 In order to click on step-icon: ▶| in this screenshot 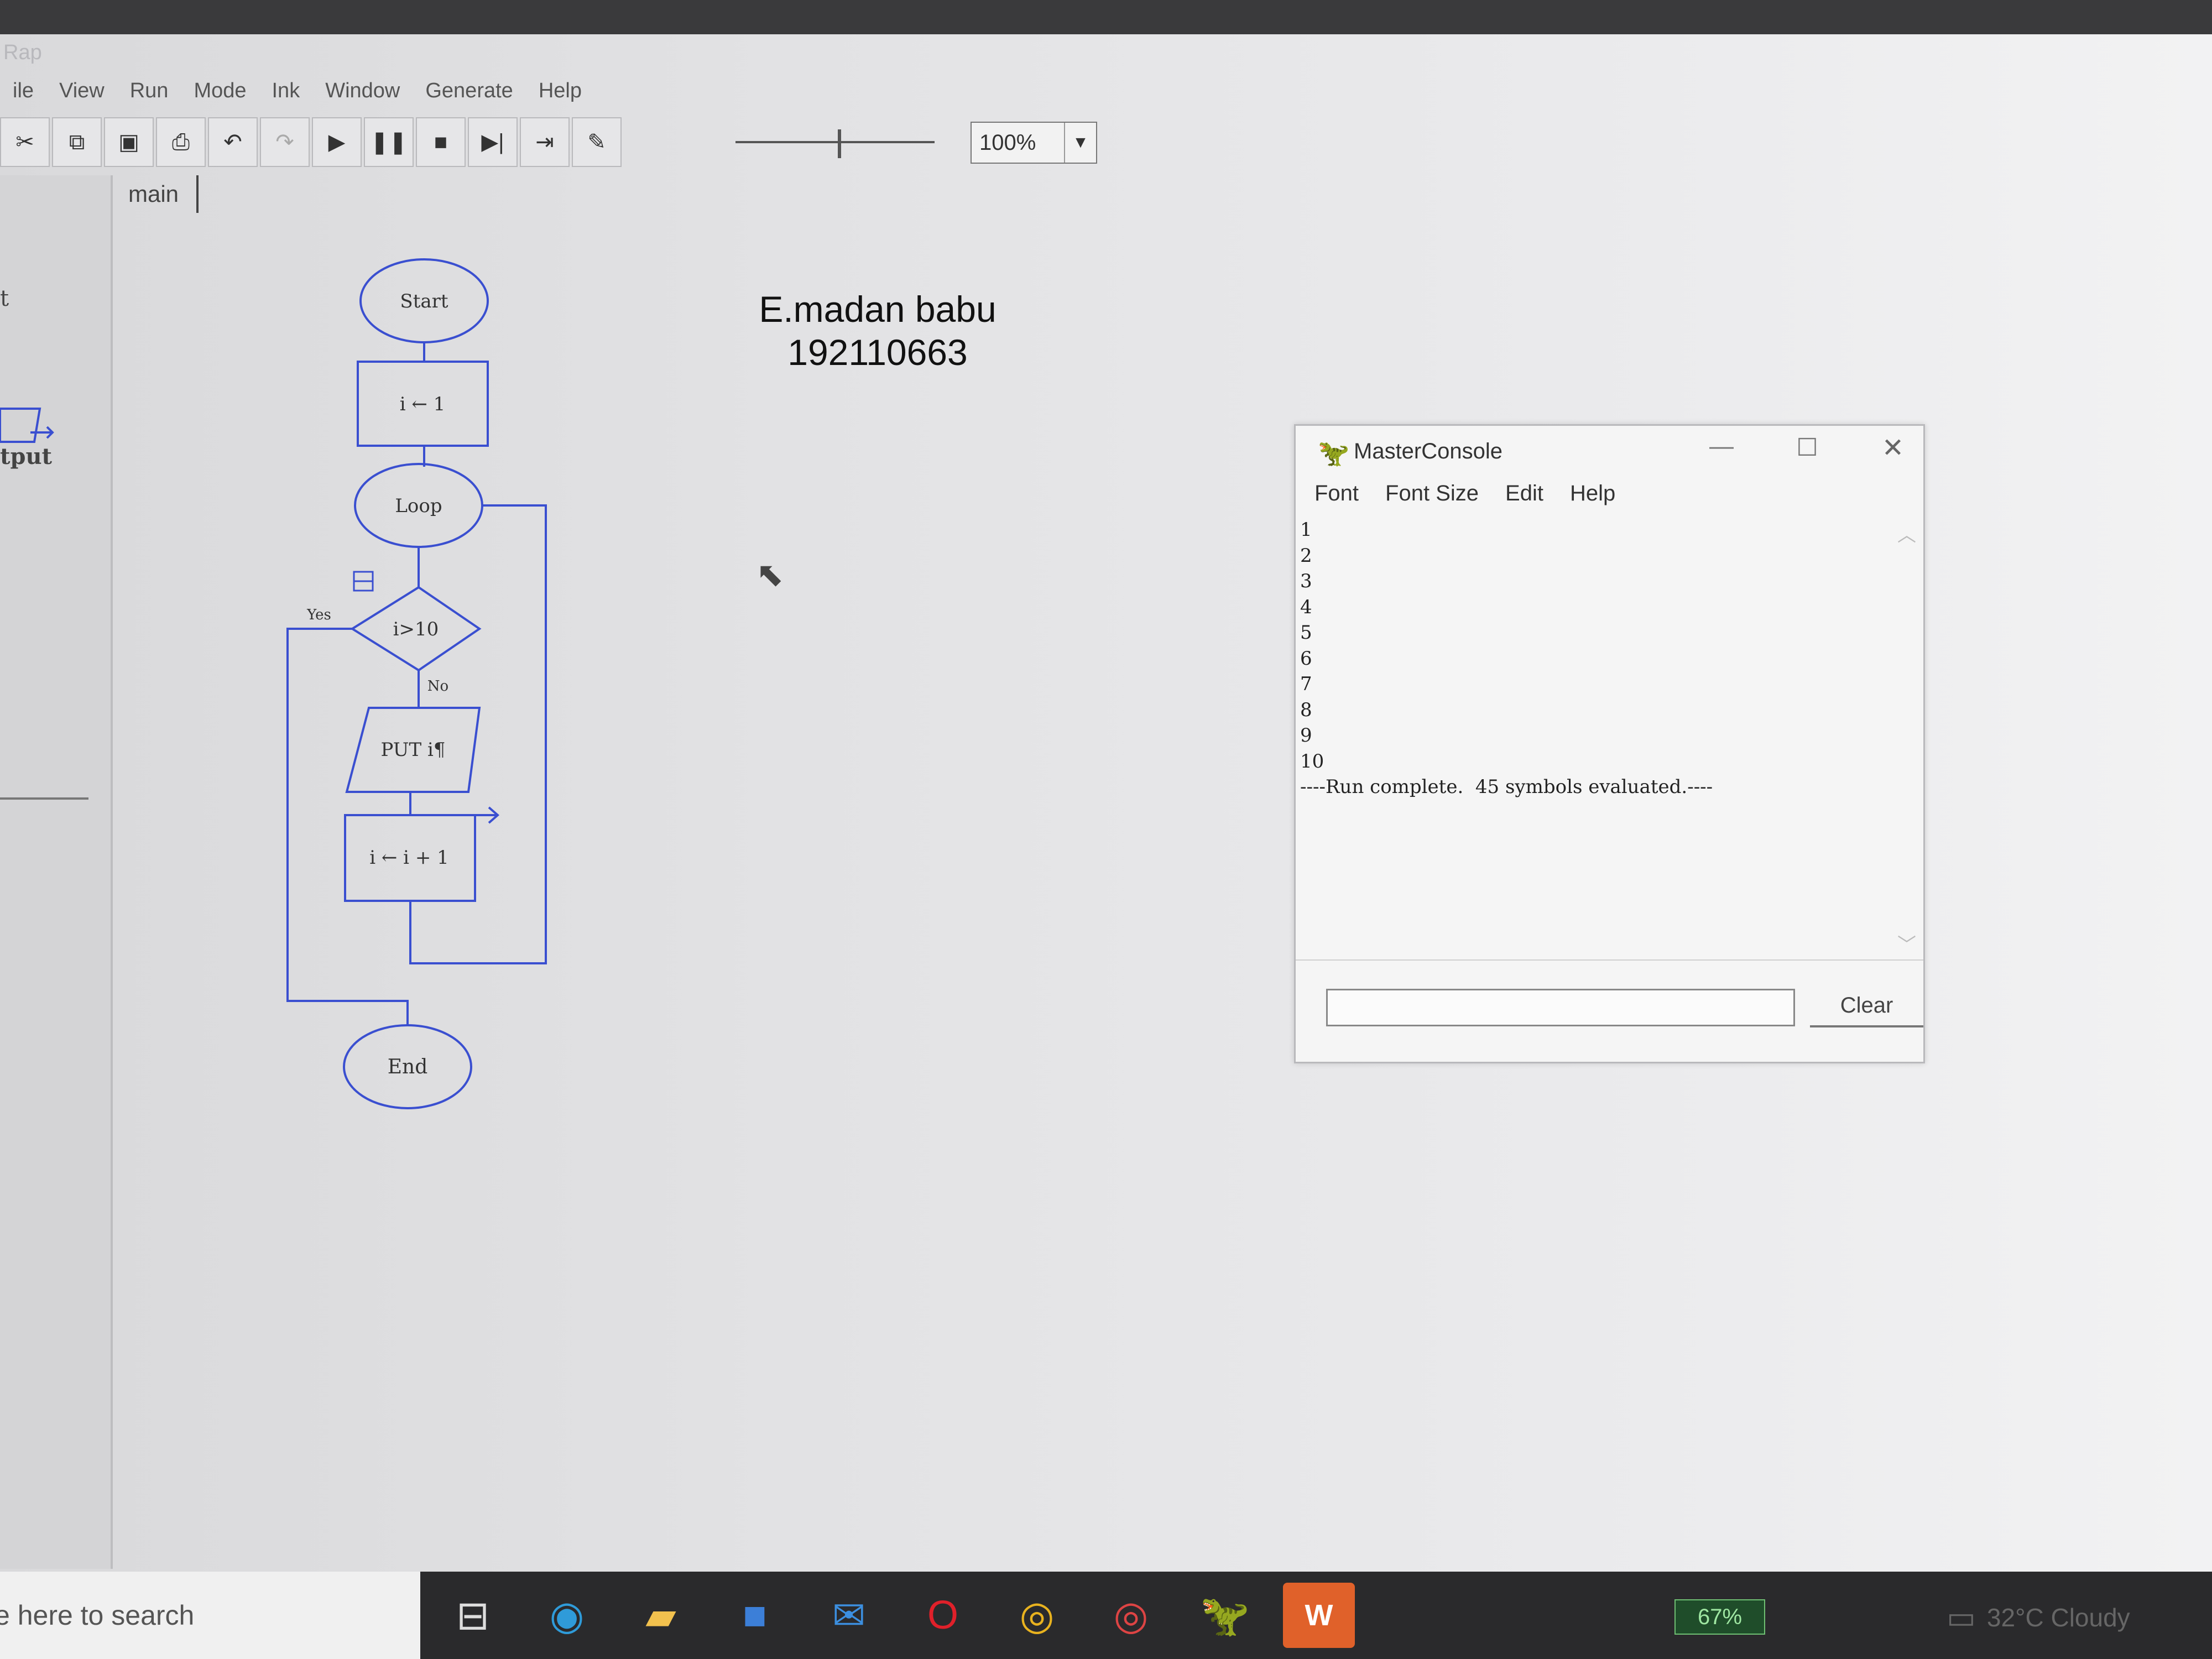, I will do `click(493, 142)`.